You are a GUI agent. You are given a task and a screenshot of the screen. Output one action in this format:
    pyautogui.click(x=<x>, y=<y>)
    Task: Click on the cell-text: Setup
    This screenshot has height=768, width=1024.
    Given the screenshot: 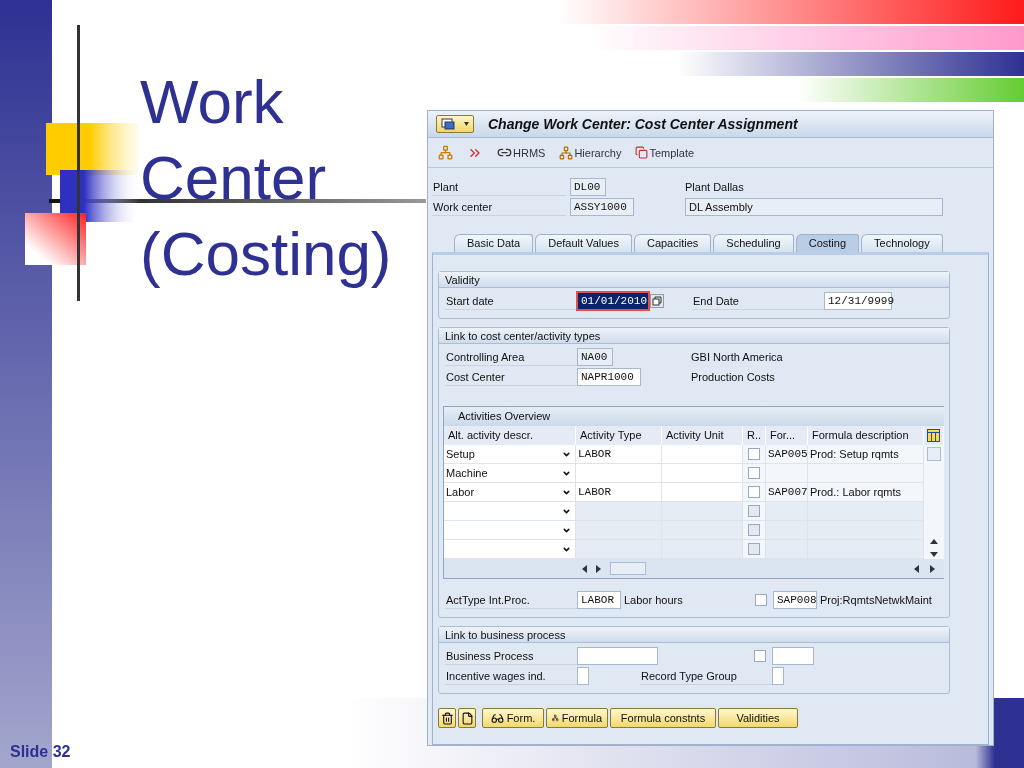 What is the action you would take?
    pyautogui.click(x=460, y=454)
    